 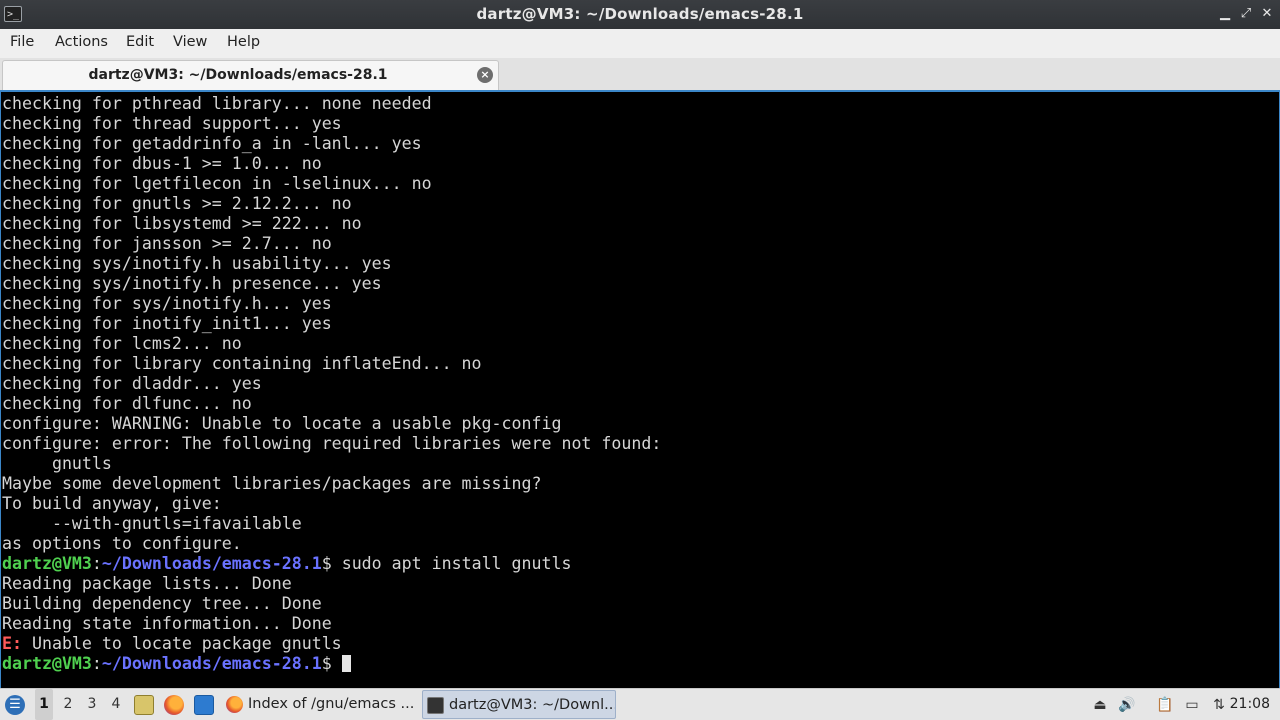 What do you see at coordinates (1100, 705) in the screenshot?
I see `notification-icon: ⏏` at bounding box center [1100, 705].